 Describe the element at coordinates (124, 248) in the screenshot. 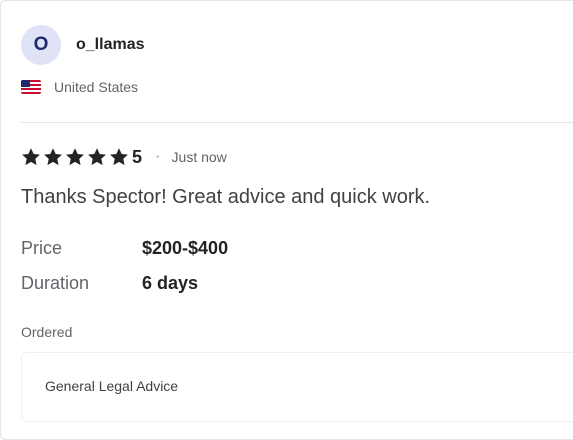

I see `price-row: Price $200-$400` at that location.